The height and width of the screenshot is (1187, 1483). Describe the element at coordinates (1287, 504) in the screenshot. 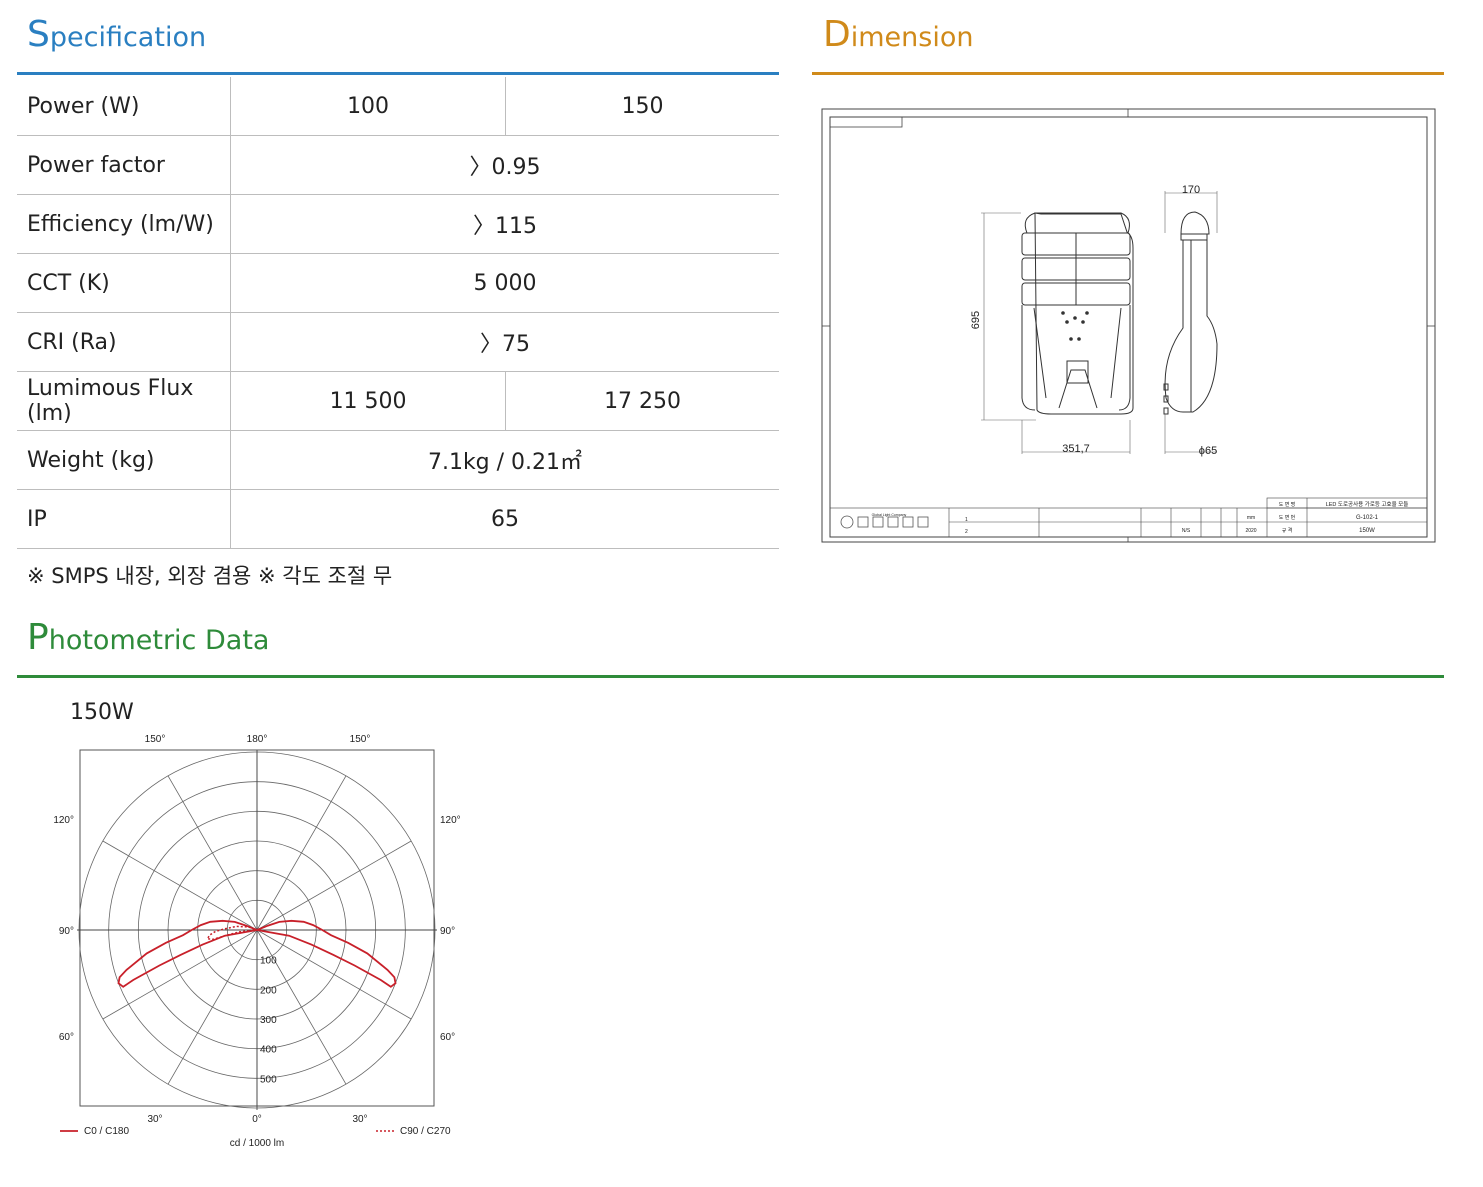

I see `drawing-name-label: 도 면 명` at that location.